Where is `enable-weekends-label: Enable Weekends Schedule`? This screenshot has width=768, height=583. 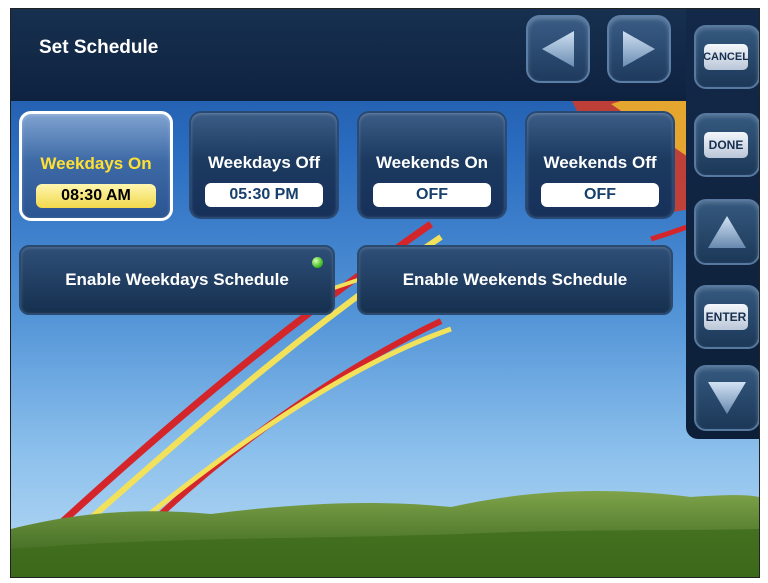 enable-weekends-label: Enable Weekends Schedule is located at coordinates (515, 279).